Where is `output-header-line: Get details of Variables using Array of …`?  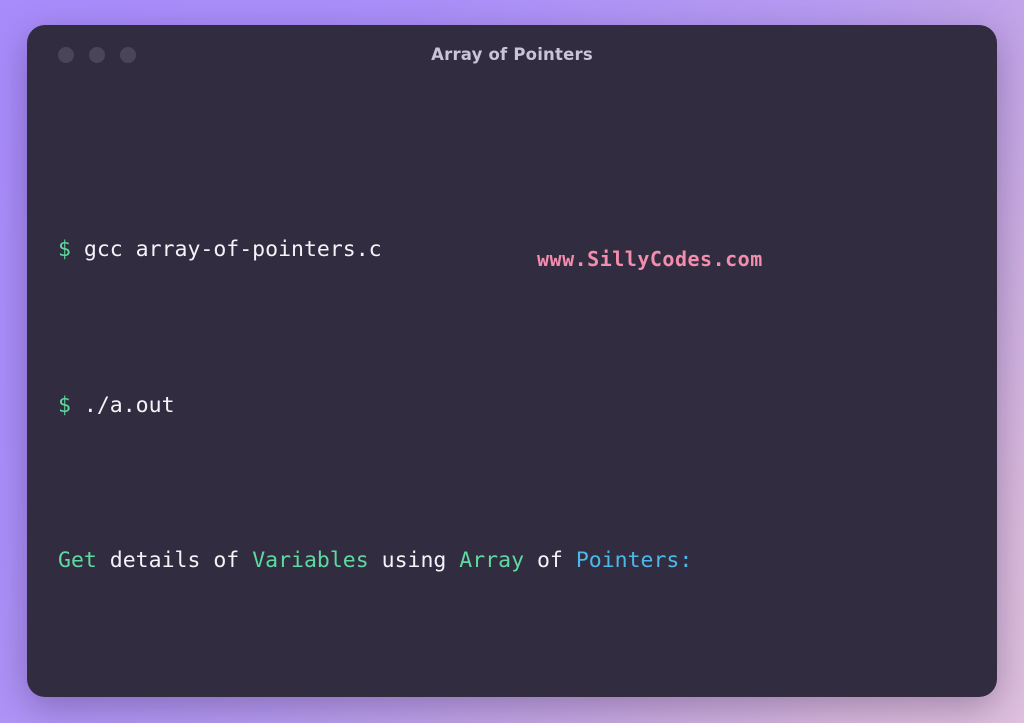
output-header-line: Get details of Variables using Array of … is located at coordinates (527, 561).